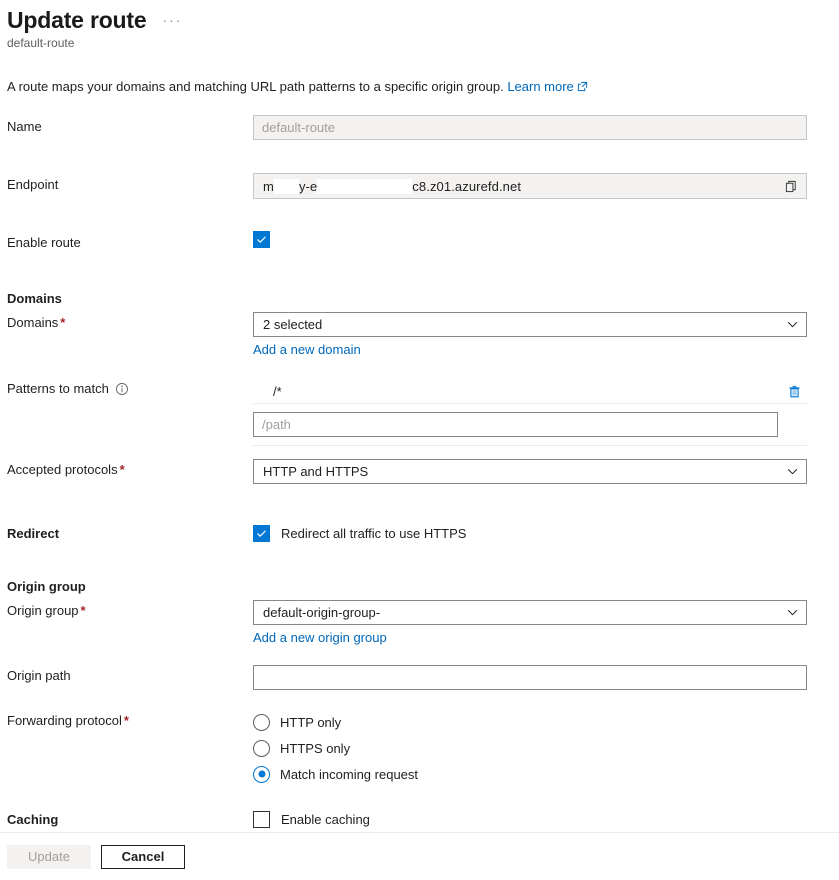 The height and width of the screenshot is (880, 839). Describe the element at coordinates (322, 612) in the screenshot. I see `origin-group-value: default-origin-group-` at that location.